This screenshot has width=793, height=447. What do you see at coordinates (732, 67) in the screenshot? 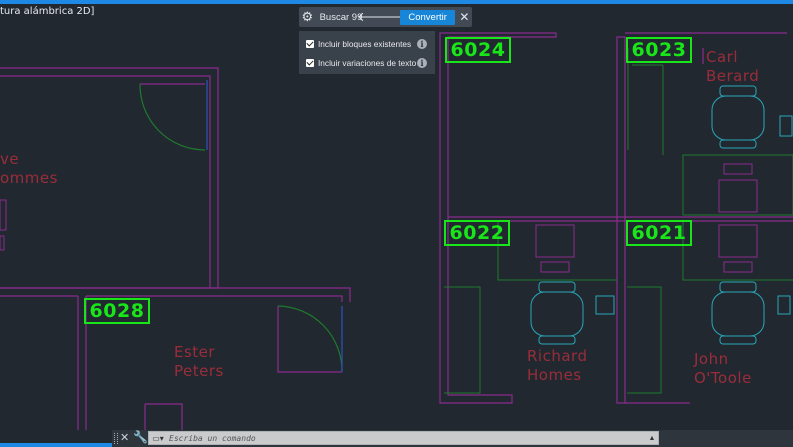
I see `occupant-name: Carl Berard` at bounding box center [732, 67].